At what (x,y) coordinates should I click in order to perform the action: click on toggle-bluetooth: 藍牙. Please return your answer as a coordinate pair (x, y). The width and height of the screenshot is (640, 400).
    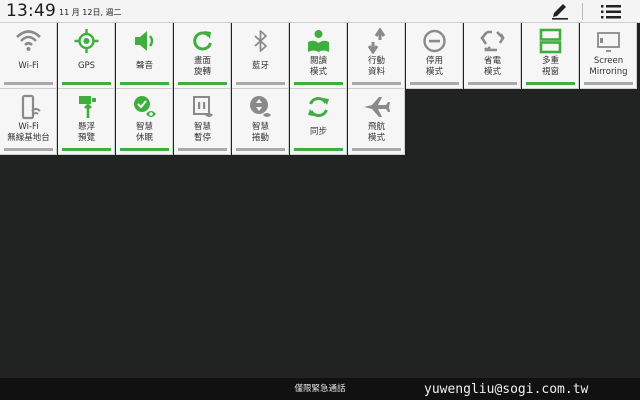
    Looking at the image, I should click on (260, 56).